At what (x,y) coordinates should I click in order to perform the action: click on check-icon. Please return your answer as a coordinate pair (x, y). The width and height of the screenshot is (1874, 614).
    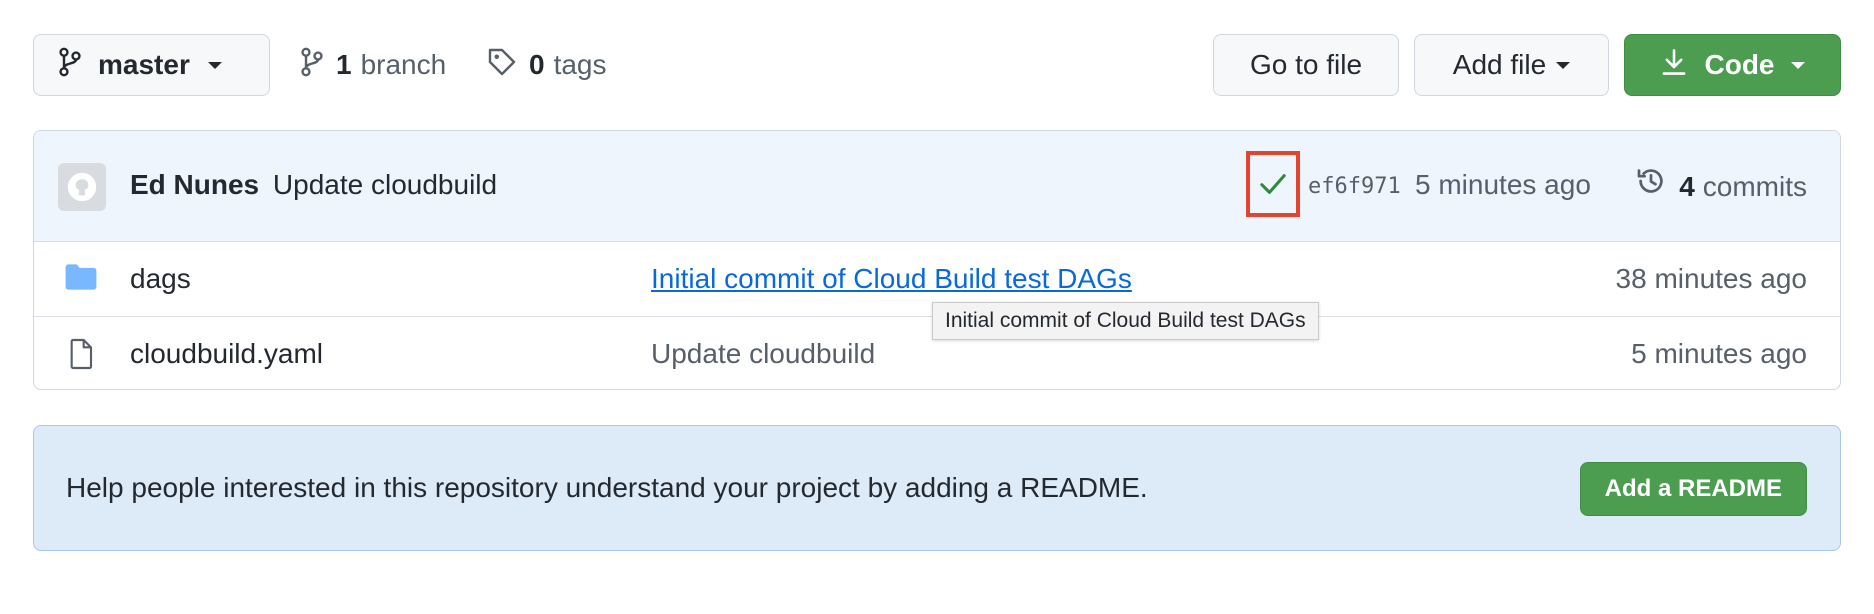
    Looking at the image, I should click on (1273, 184).